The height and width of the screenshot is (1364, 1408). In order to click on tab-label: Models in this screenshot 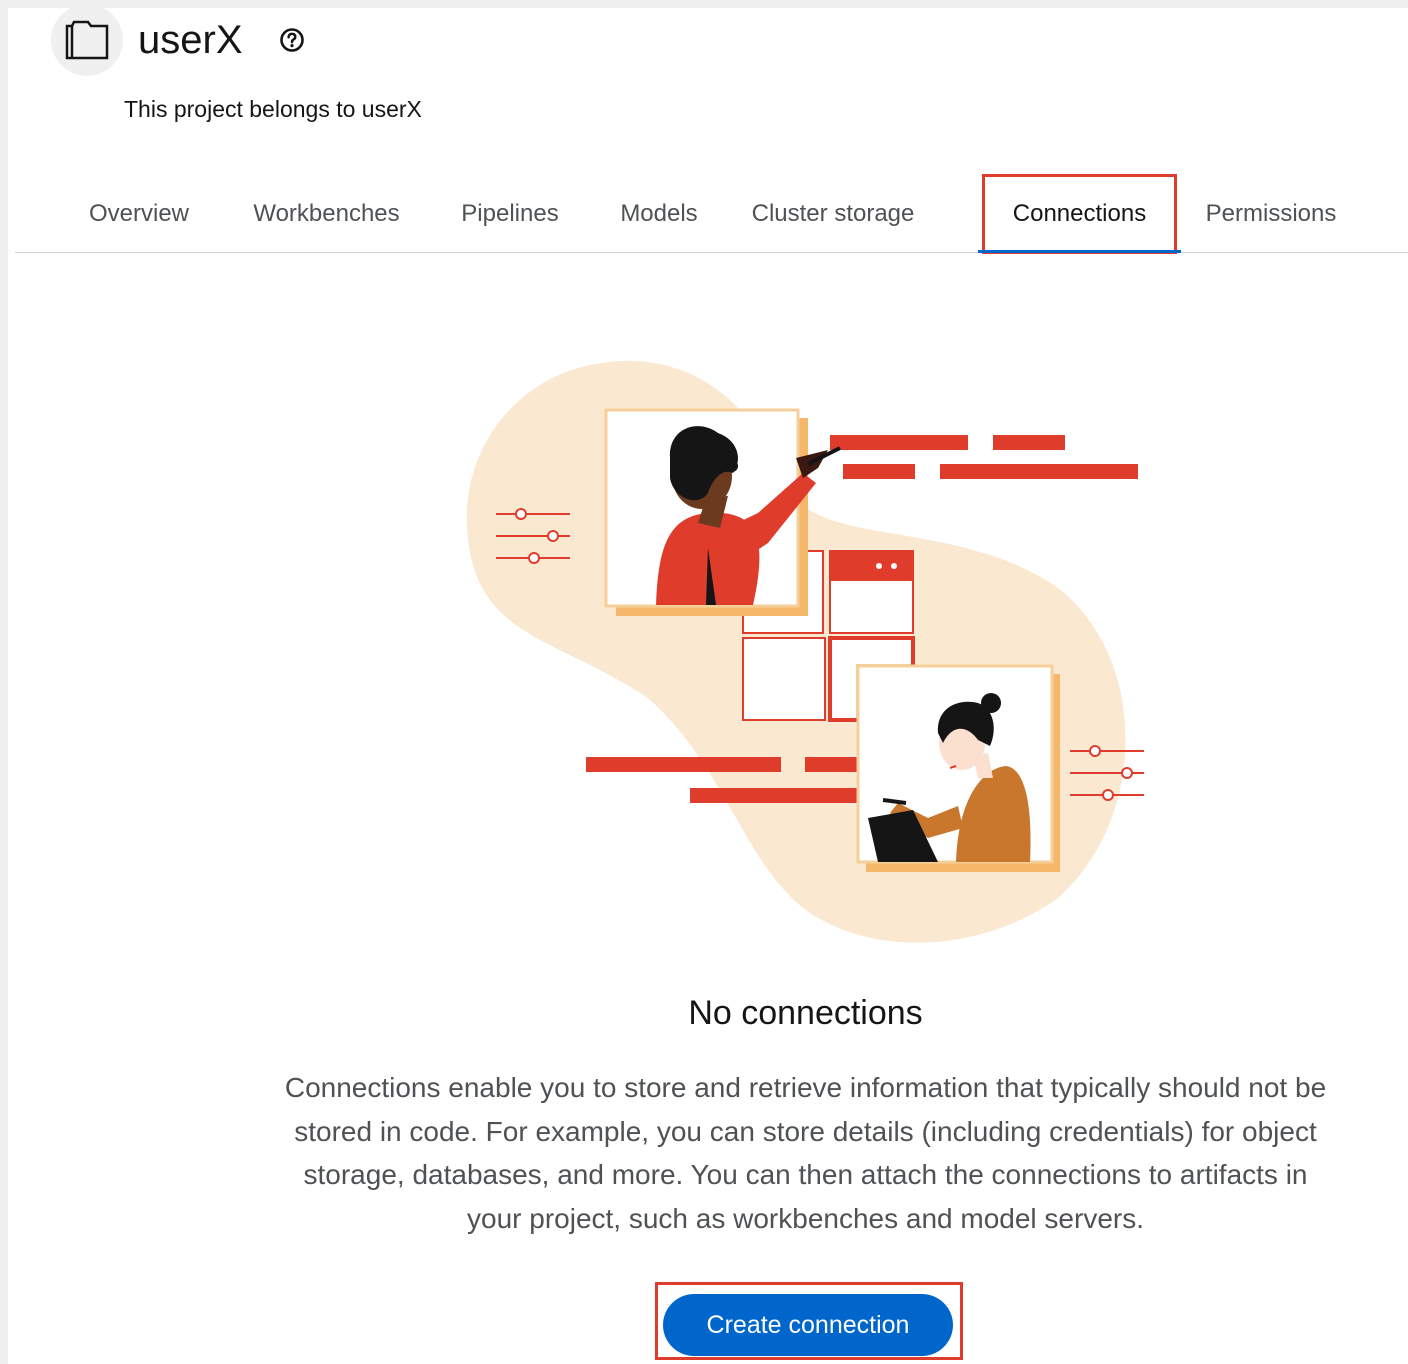, I will do `click(659, 213)`.